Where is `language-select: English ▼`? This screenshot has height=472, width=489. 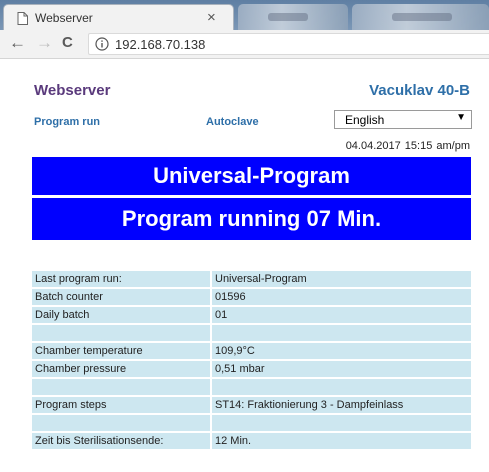
language-select: English ▼ is located at coordinates (403, 119).